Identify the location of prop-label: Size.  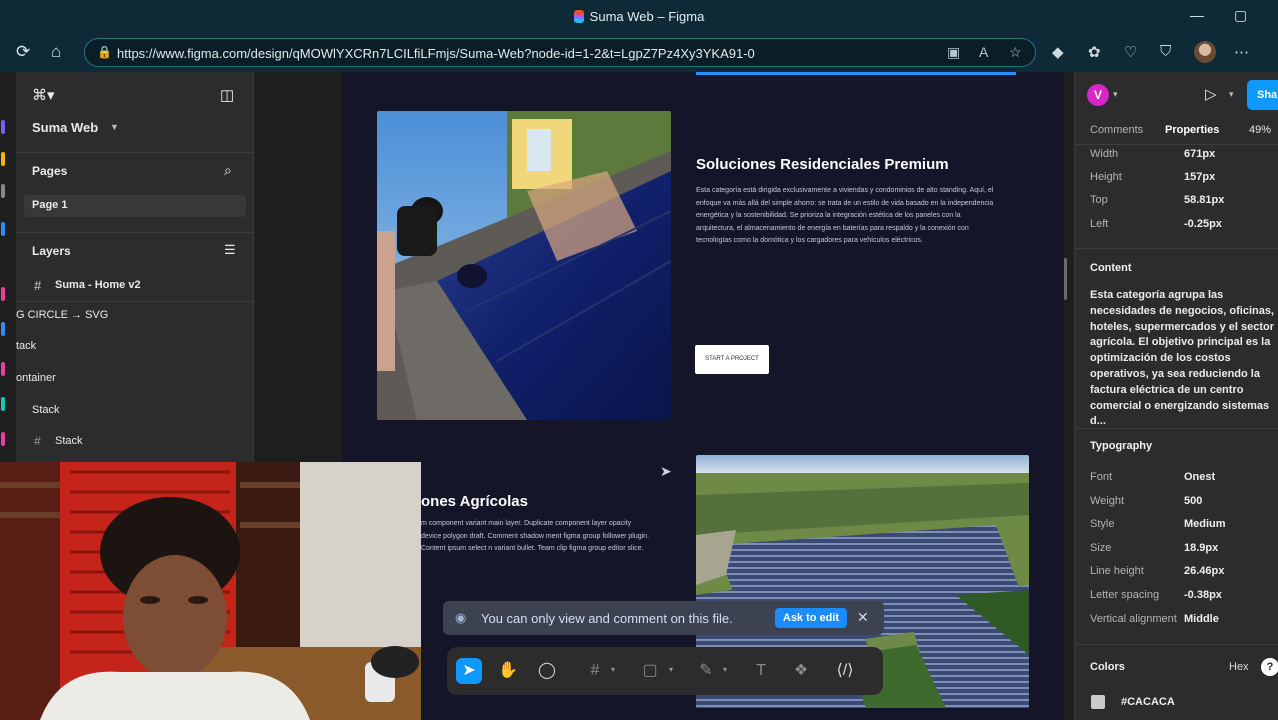
(1101, 548).